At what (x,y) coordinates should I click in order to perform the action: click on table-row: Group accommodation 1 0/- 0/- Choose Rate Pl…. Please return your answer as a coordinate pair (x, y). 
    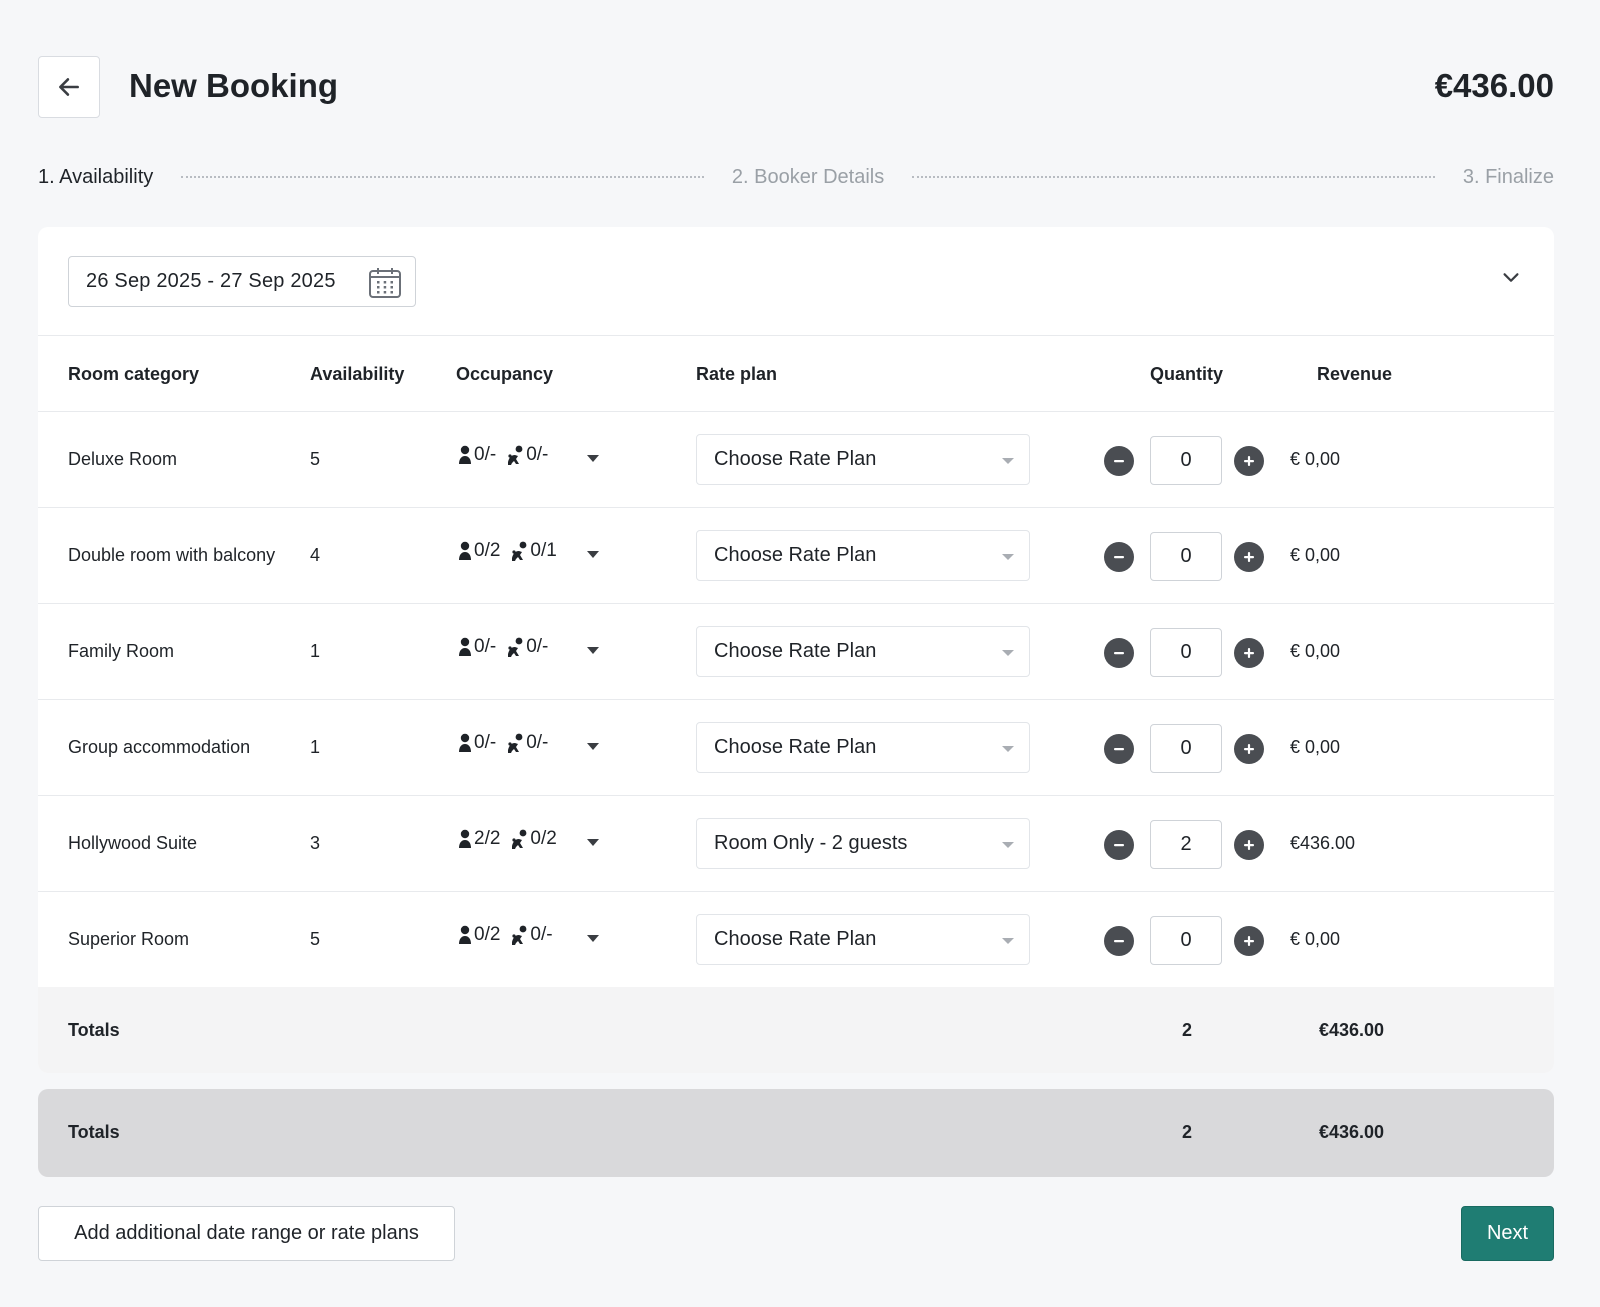
    Looking at the image, I should click on (796, 748).